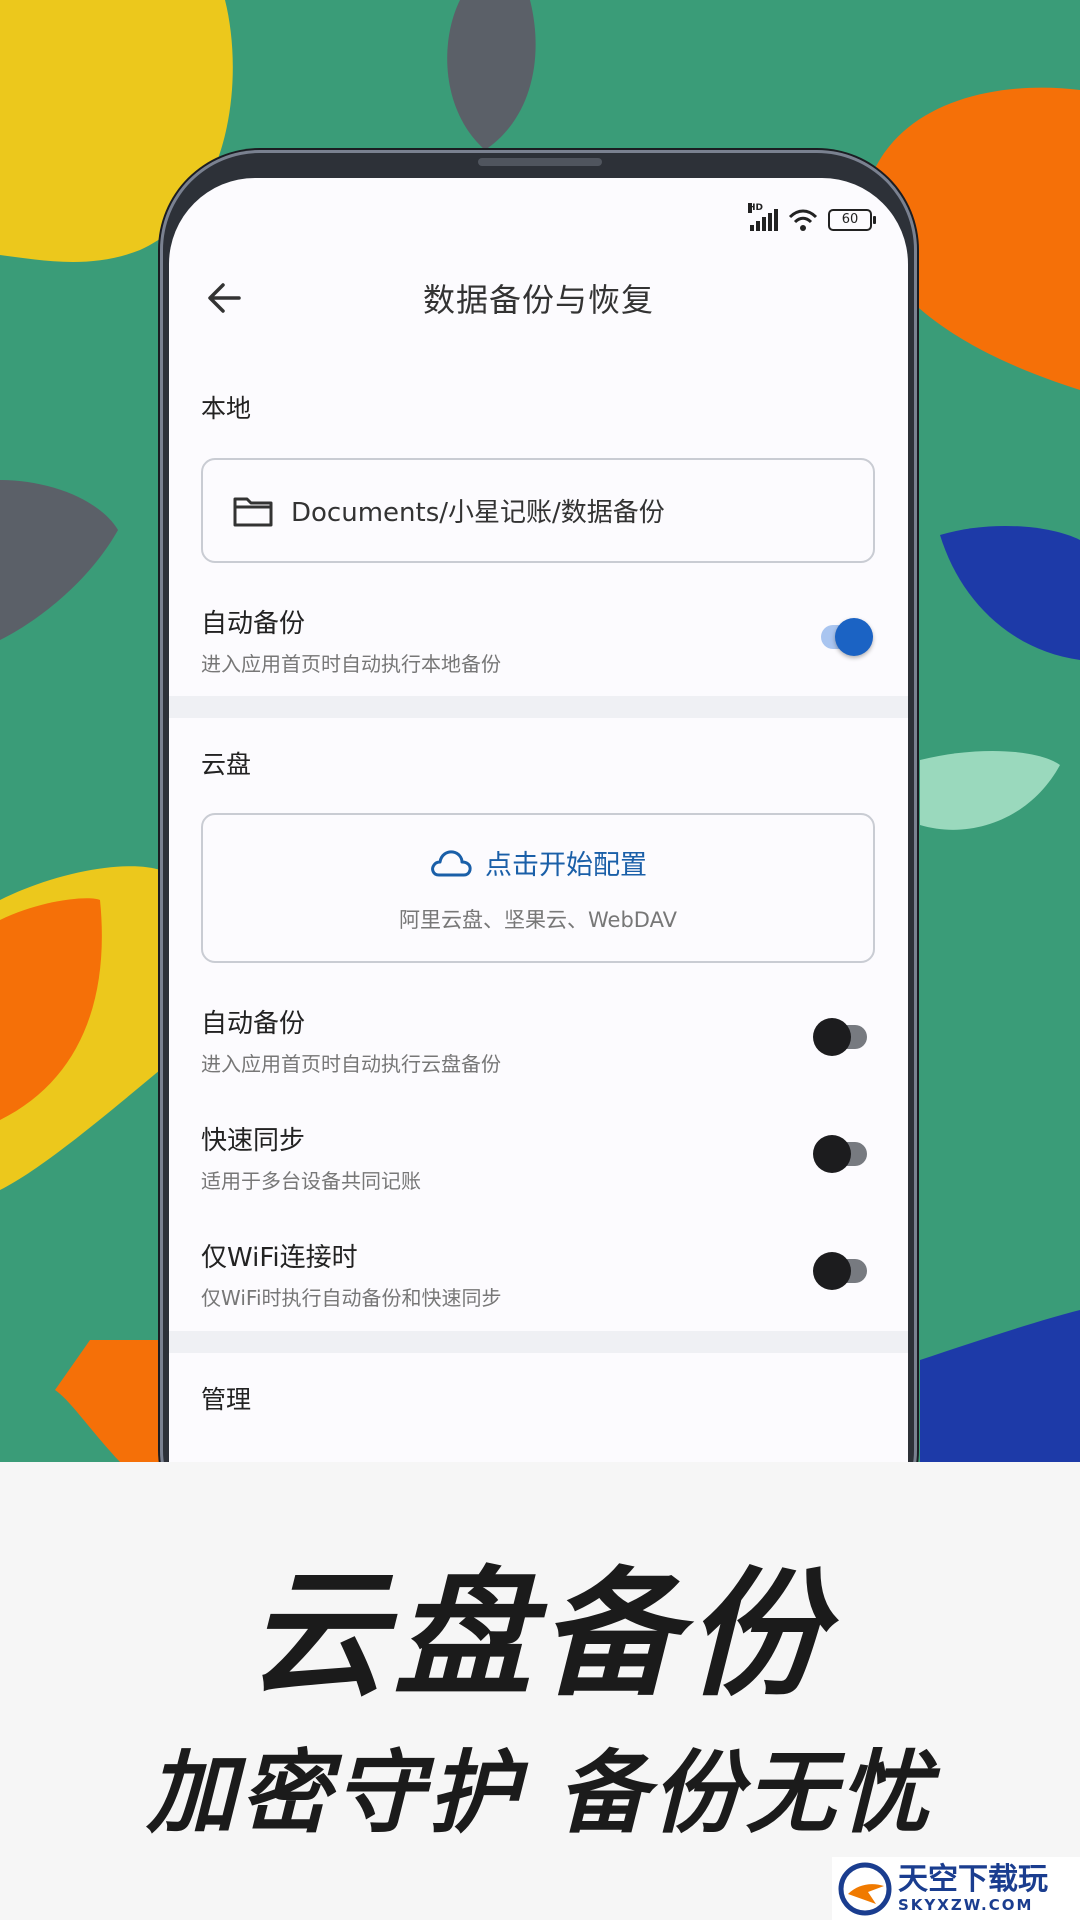  Describe the element at coordinates (279, 1258) in the screenshot. I see `wifi-only-label: 仅WiFi连接时` at that location.